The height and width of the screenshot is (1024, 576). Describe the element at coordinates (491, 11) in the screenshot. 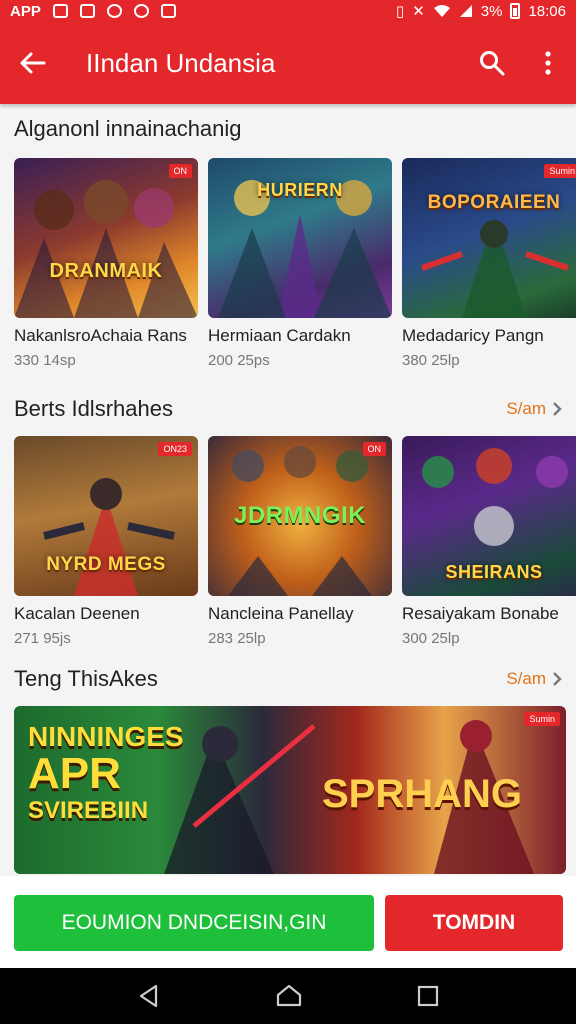

I see `signal-percent: 3%` at that location.